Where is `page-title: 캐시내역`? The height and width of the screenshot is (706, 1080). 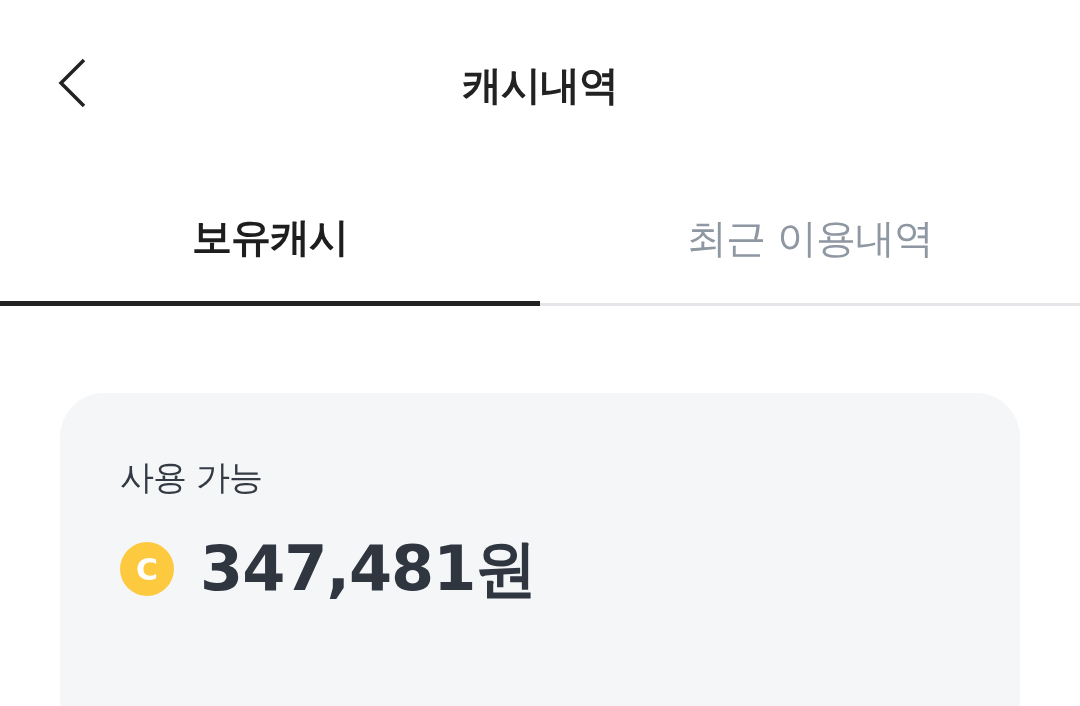
page-title: 캐시내역 is located at coordinates (540, 85).